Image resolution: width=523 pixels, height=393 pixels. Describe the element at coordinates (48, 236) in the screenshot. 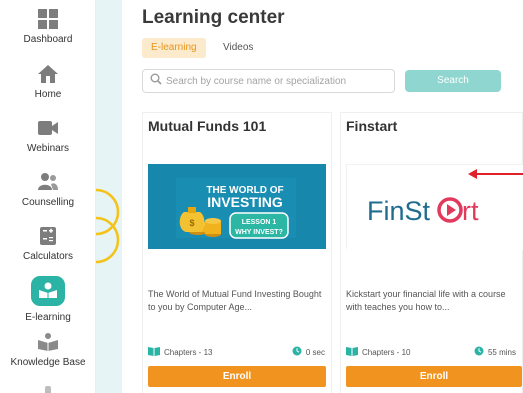

I see `calculator-icon` at that location.